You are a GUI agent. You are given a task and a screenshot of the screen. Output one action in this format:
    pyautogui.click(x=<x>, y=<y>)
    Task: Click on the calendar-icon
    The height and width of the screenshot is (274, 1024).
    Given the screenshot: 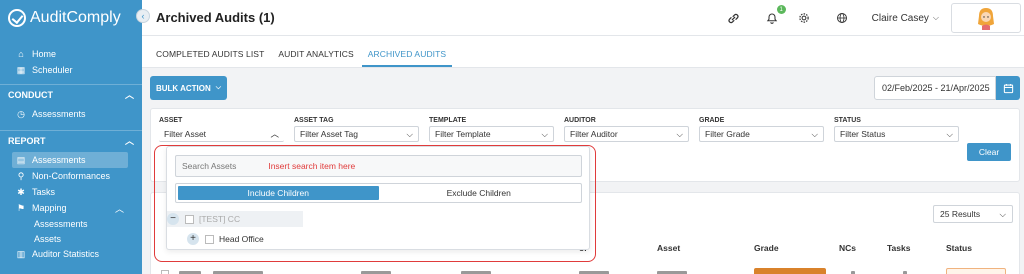 What is the action you would take?
    pyautogui.click(x=1008, y=88)
    